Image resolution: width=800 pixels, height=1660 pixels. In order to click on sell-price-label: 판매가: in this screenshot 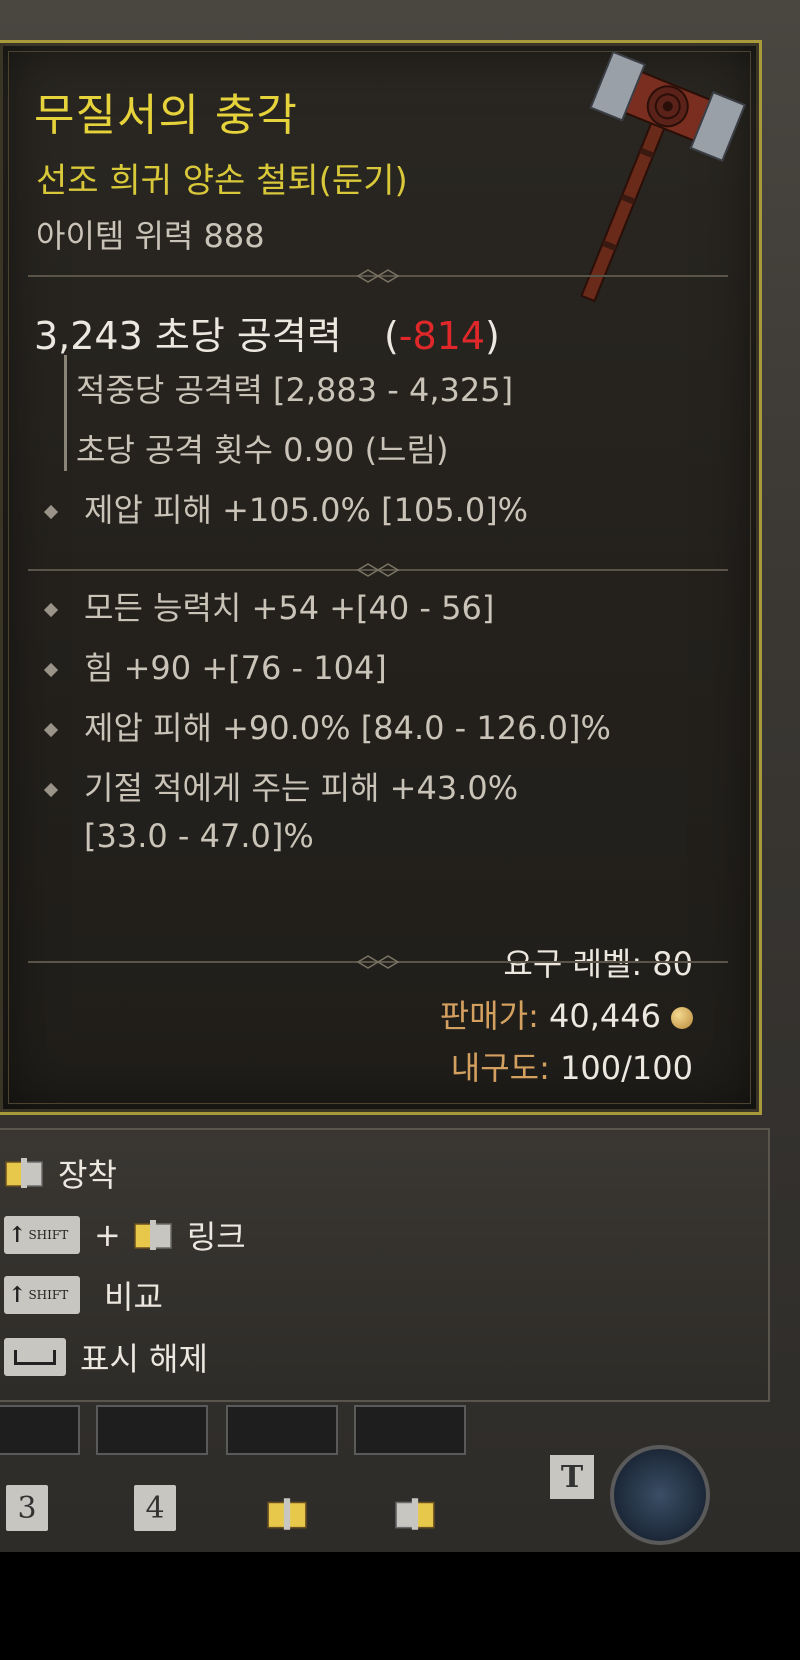, I will do `click(489, 1016)`.